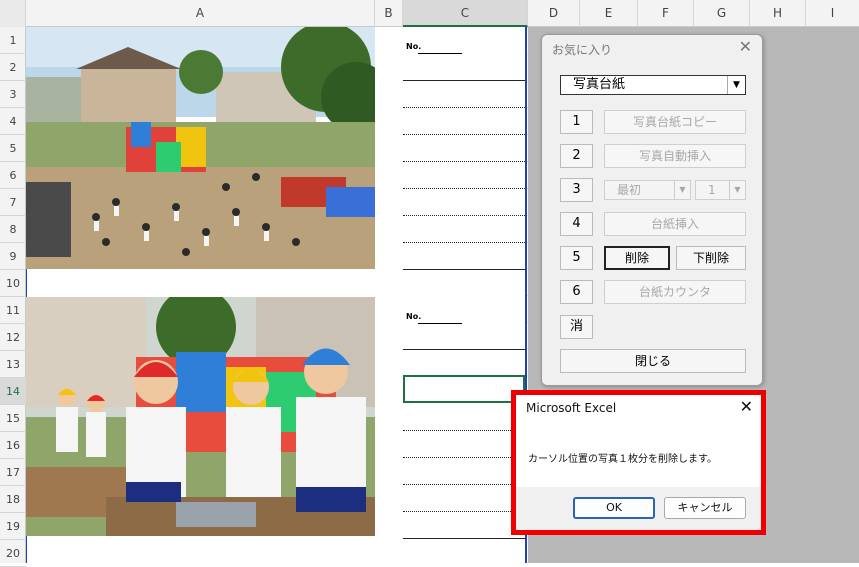 The height and width of the screenshot is (567, 859). What do you see at coordinates (13, 526) in the screenshot?
I see `row-header: 19` at bounding box center [13, 526].